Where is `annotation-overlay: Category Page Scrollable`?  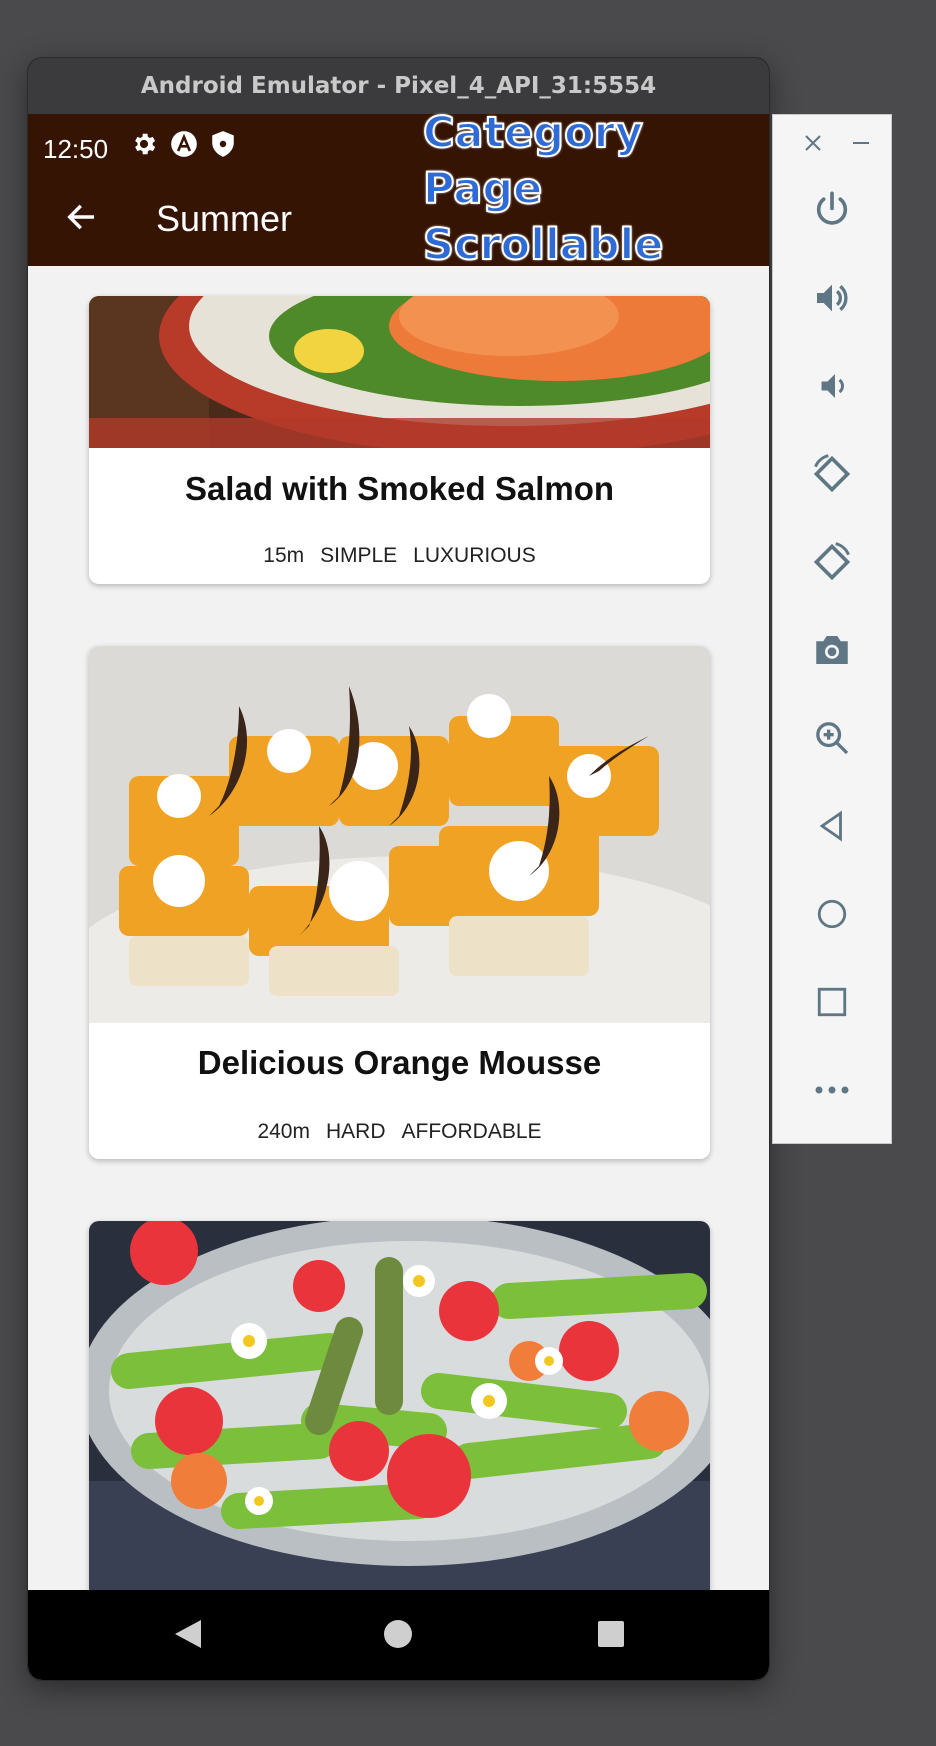
annotation-overlay: Category Page Scrollable is located at coordinates (597, 189).